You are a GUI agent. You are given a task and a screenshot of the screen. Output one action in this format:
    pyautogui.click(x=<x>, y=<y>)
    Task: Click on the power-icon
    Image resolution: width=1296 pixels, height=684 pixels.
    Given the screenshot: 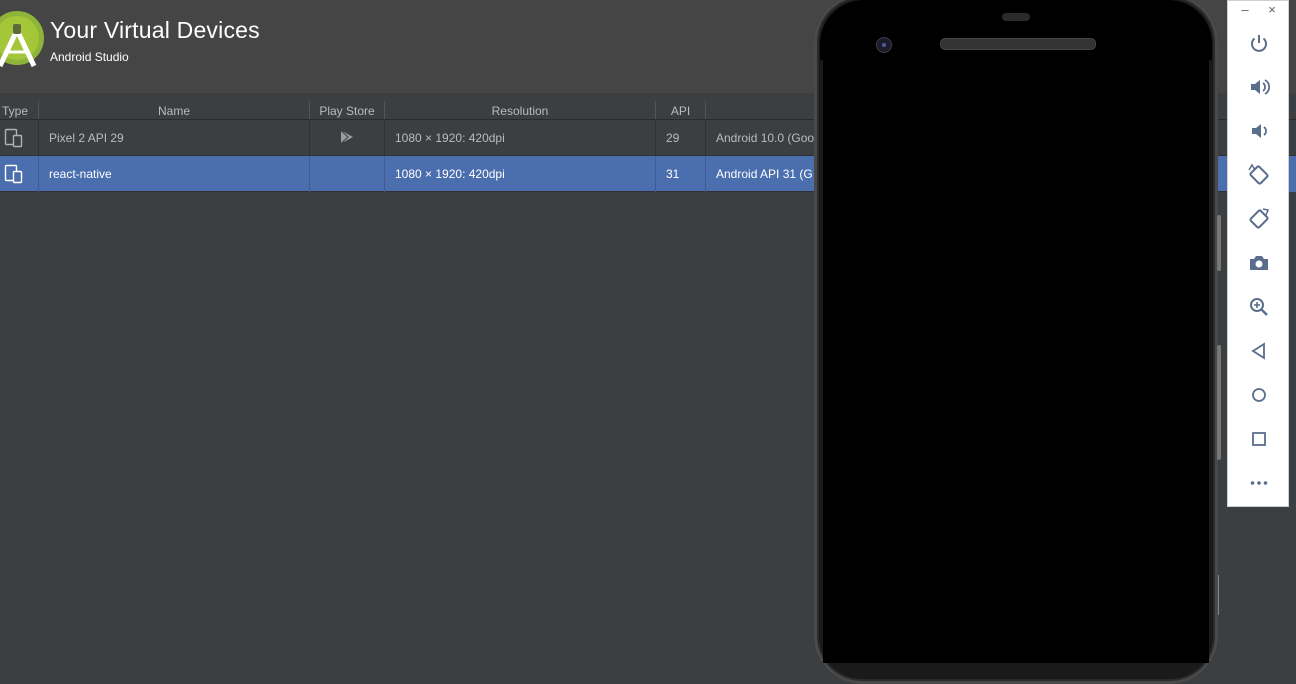 What is the action you would take?
    pyautogui.click(x=1259, y=43)
    